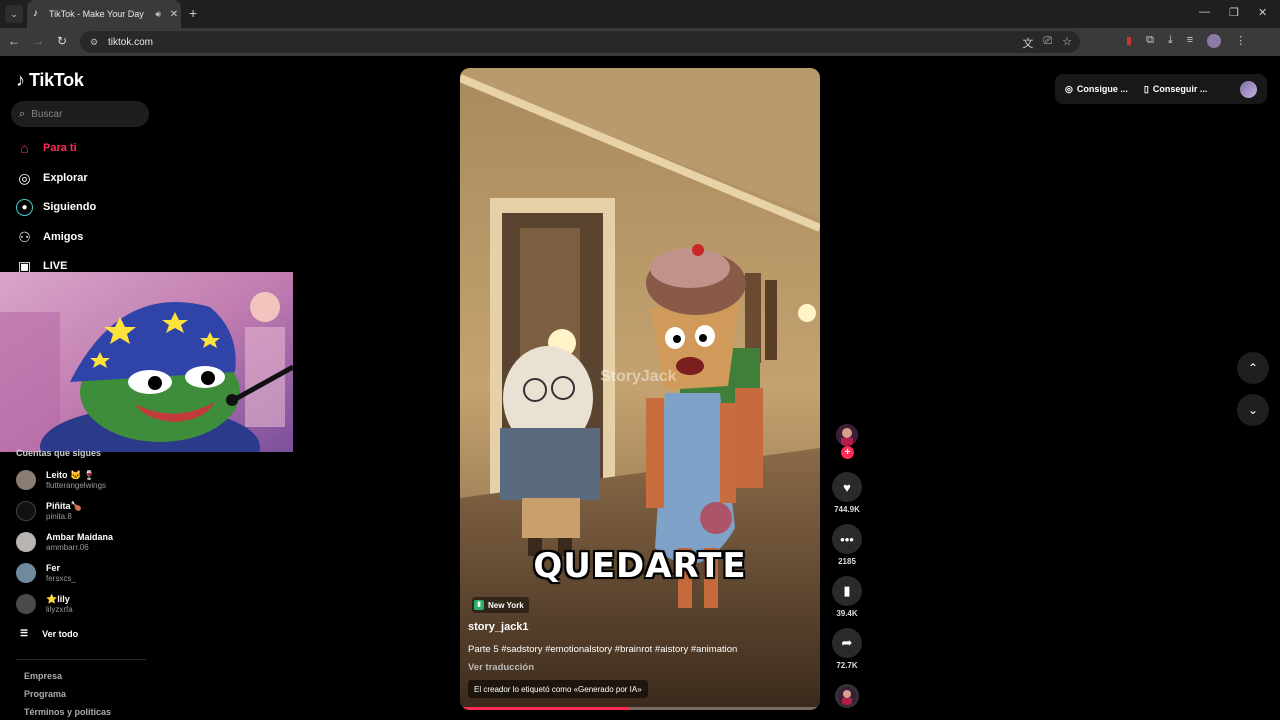 The height and width of the screenshot is (720, 1280). What do you see at coordinates (640, 14) in the screenshot?
I see `browser-tab-bar: ⌄ ♪ TikTok - Make Your Day 🔊︎ ✕ + — ❐ ✕` at bounding box center [640, 14].